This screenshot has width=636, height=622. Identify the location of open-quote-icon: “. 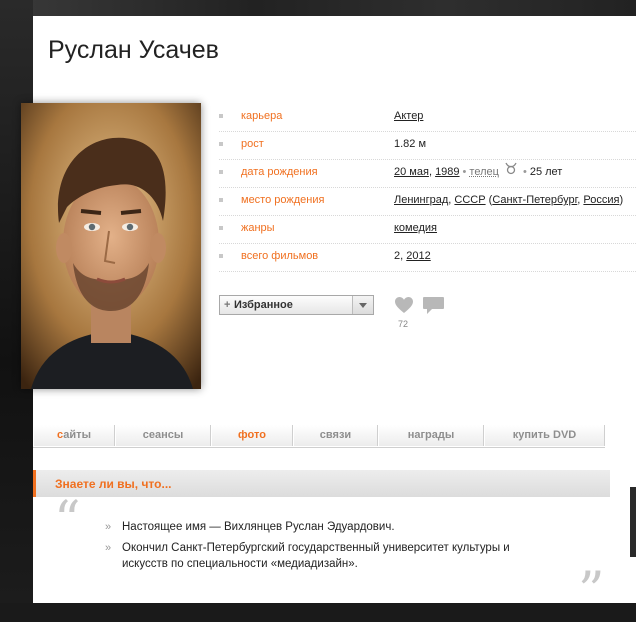
(67, 521).